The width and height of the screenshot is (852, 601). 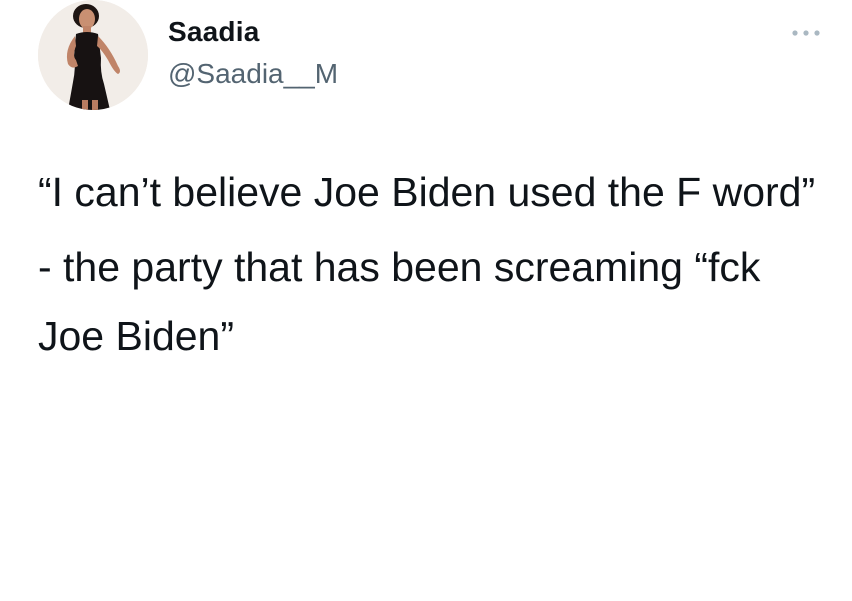 I want to click on more-icon, so click(x=806, y=33).